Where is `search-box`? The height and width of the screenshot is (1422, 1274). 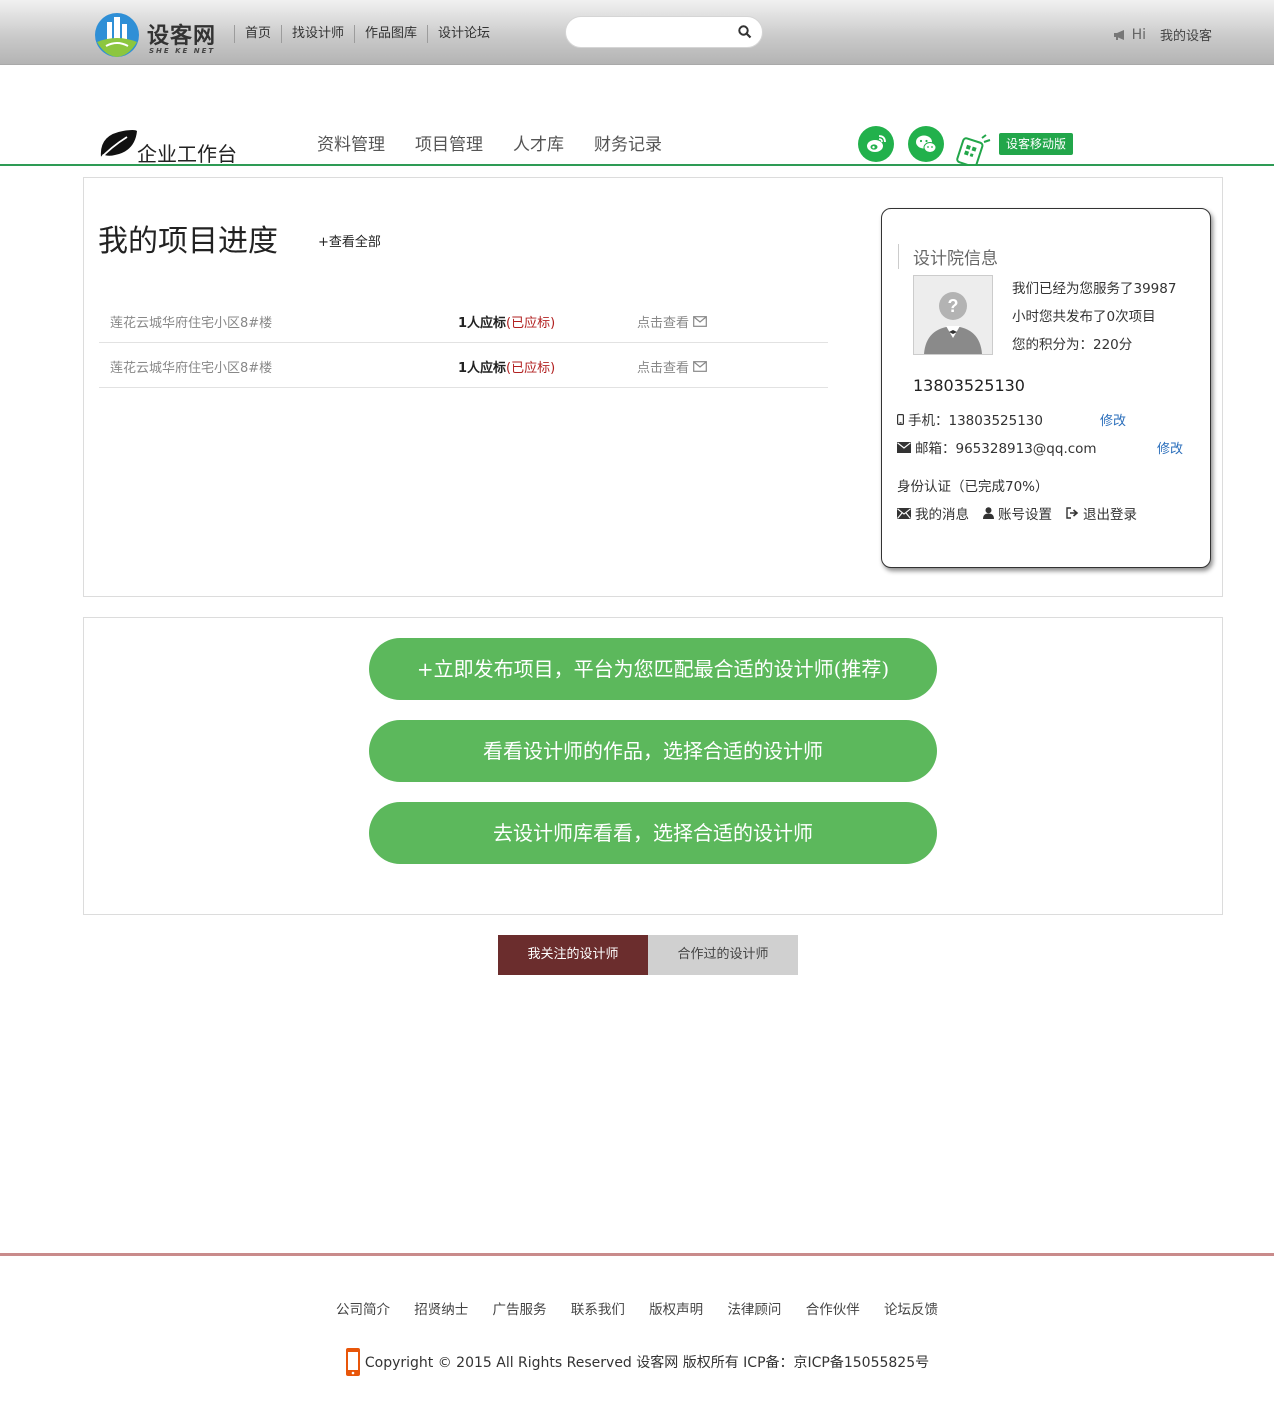 search-box is located at coordinates (664, 32).